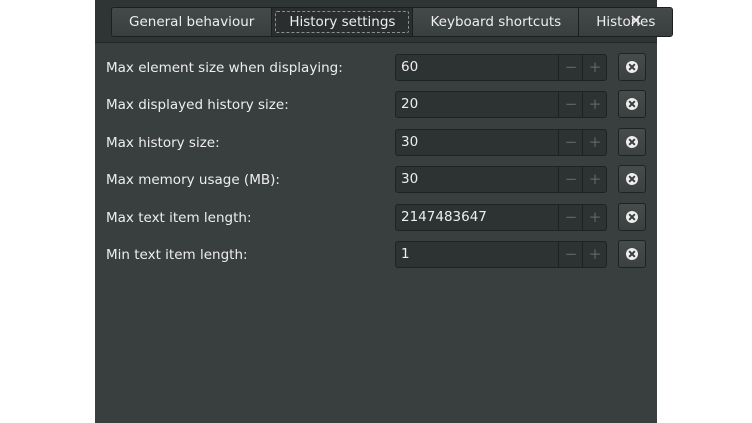 Image resolution: width=752 pixels, height=423 pixels. What do you see at coordinates (376, 255) in the screenshot?
I see `setting-row-min-text-item-length: Min text item length: 1 − +` at bounding box center [376, 255].